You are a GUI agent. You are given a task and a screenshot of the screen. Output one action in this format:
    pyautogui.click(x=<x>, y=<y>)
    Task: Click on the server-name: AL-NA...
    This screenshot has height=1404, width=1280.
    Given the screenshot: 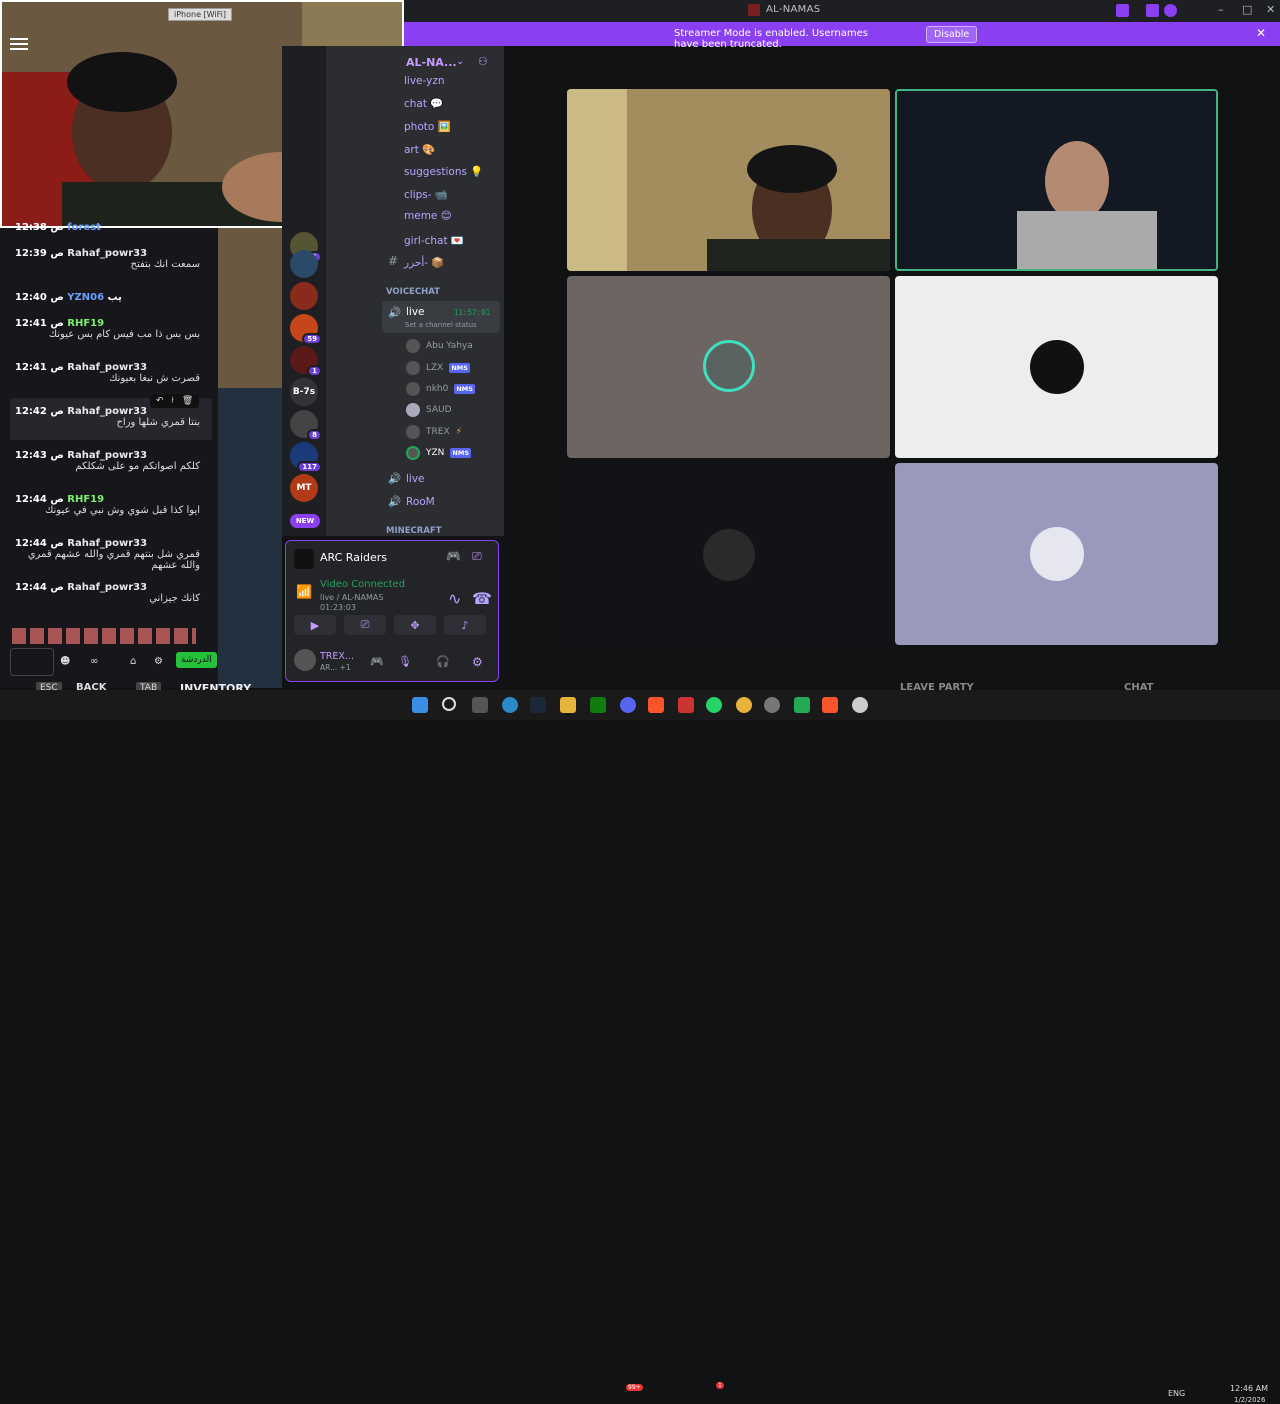 What is the action you would take?
    pyautogui.click(x=431, y=62)
    